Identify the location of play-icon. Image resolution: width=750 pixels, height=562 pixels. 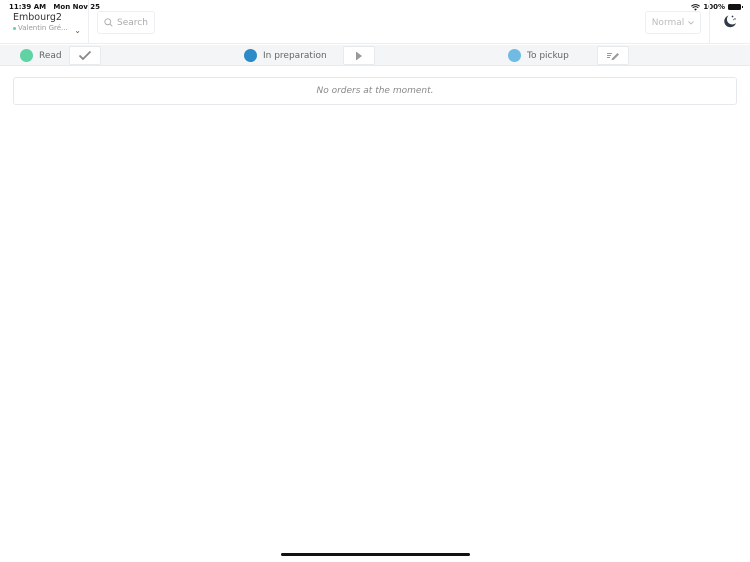
(359, 55).